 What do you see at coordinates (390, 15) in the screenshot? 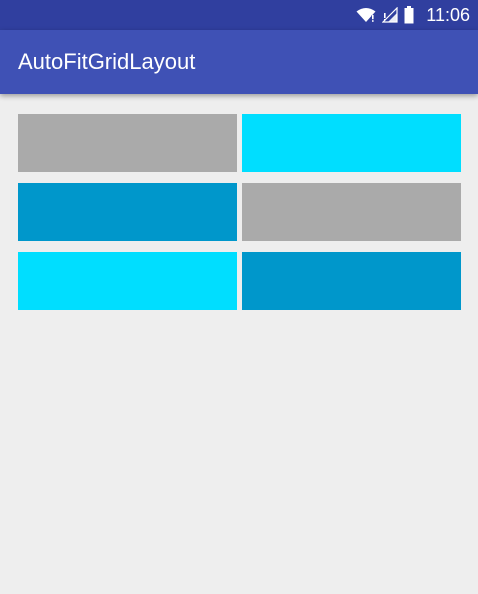
I see `signal-icon` at bounding box center [390, 15].